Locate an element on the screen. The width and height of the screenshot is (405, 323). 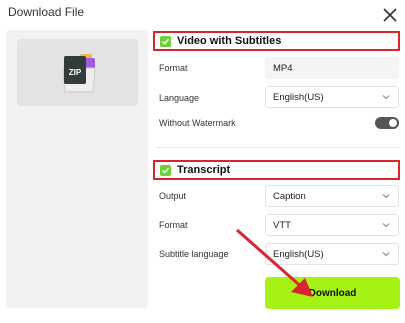
video-checkbox is located at coordinates (165, 41).